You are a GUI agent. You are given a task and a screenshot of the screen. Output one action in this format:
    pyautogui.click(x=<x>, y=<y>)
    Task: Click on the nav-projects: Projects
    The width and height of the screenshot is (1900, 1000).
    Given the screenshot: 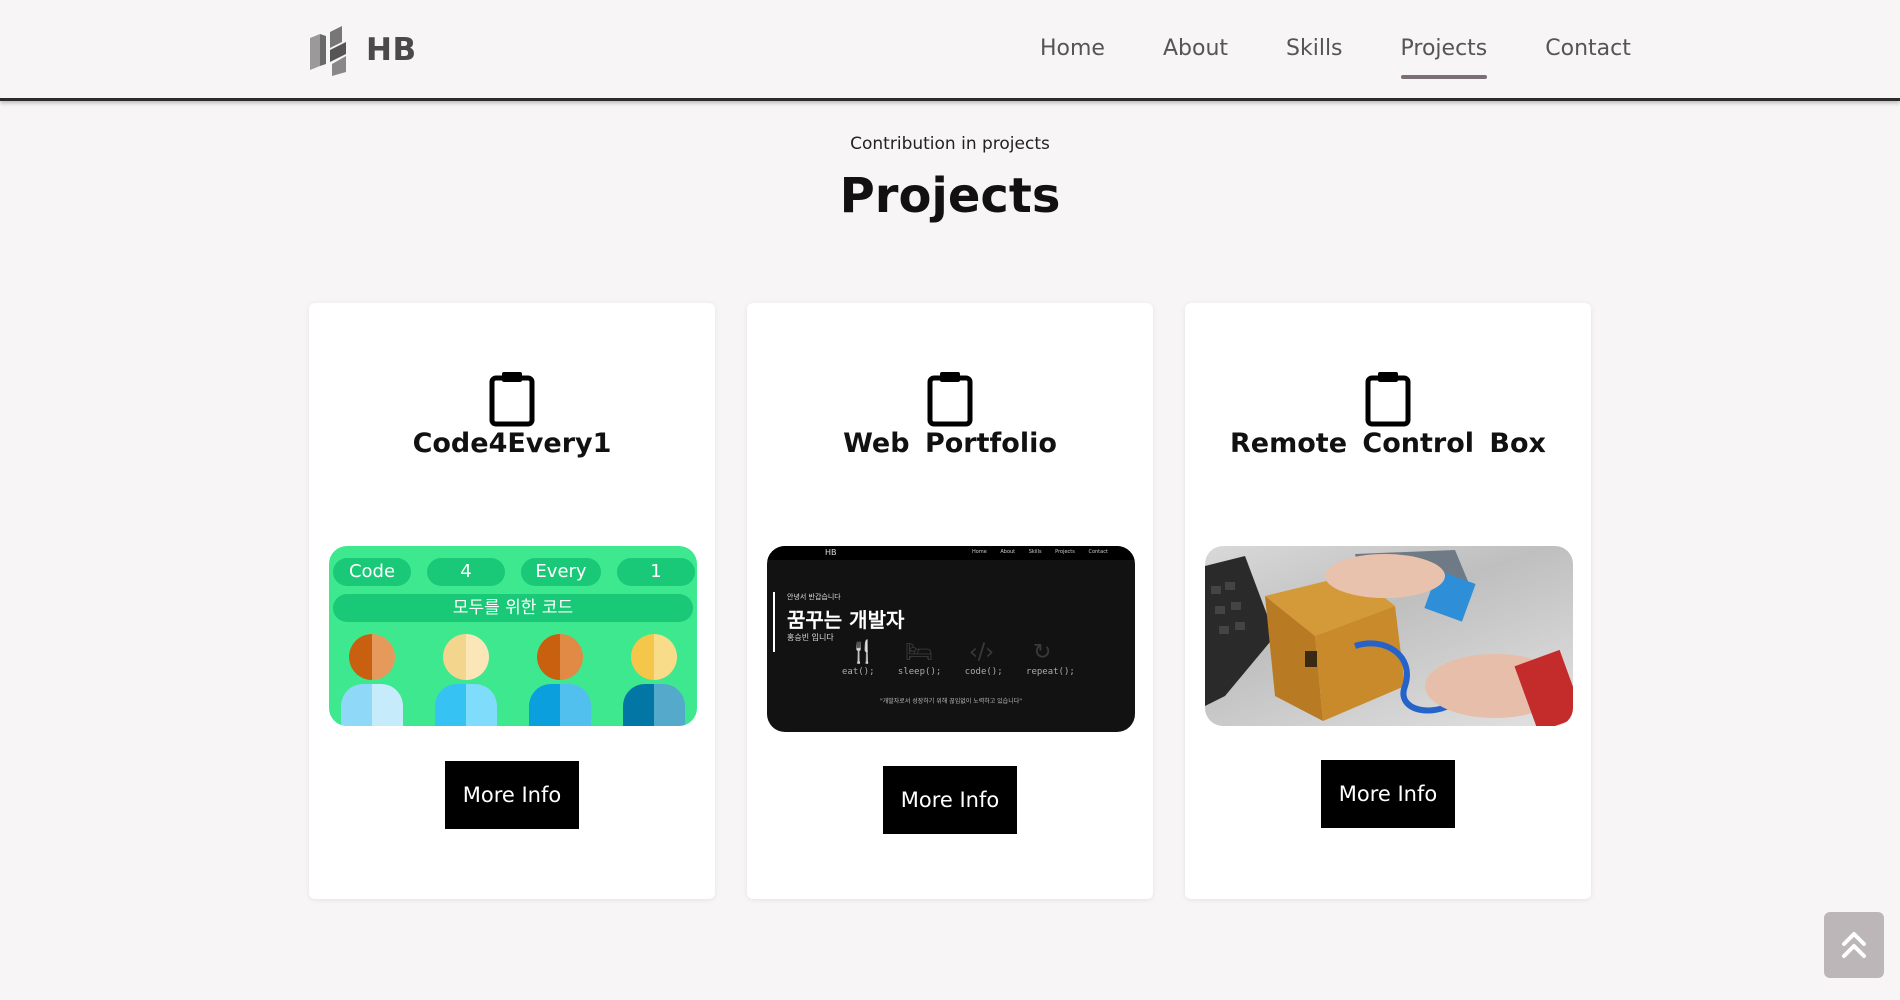 What is the action you would take?
    pyautogui.click(x=1443, y=57)
    